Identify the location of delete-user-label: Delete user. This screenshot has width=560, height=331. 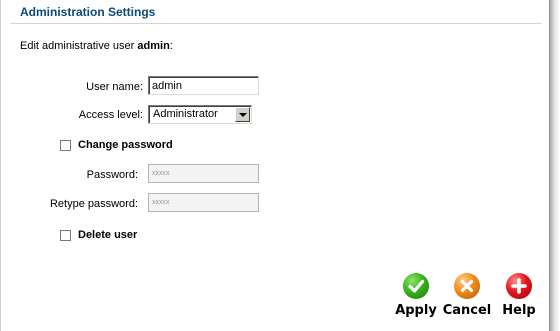
(108, 235).